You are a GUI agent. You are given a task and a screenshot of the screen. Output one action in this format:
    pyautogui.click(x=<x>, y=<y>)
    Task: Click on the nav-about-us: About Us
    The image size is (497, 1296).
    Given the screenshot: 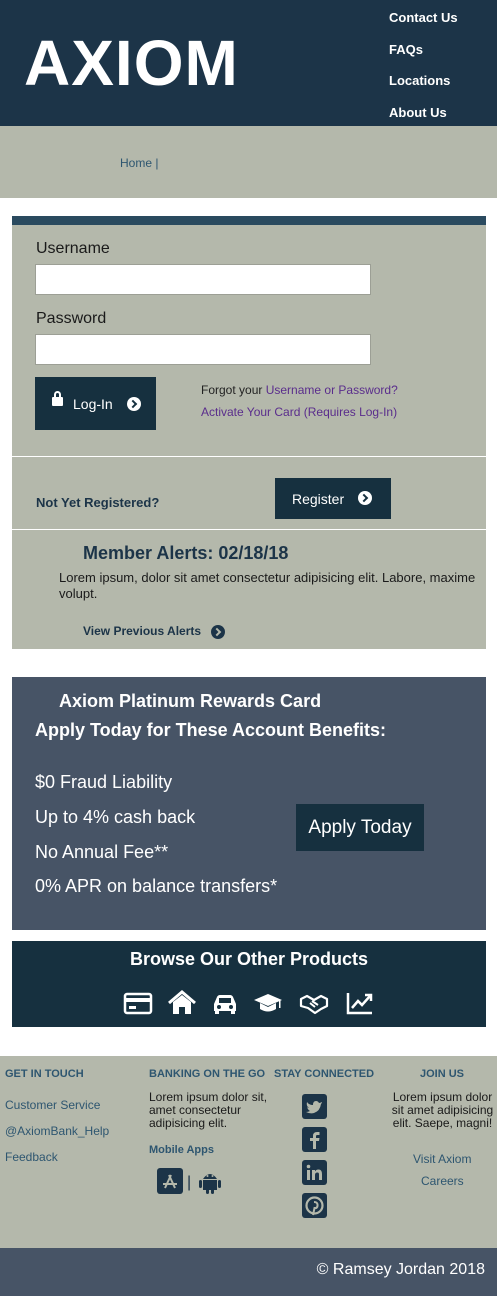 What is the action you would take?
    pyautogui.click(x=418, y=112)
    